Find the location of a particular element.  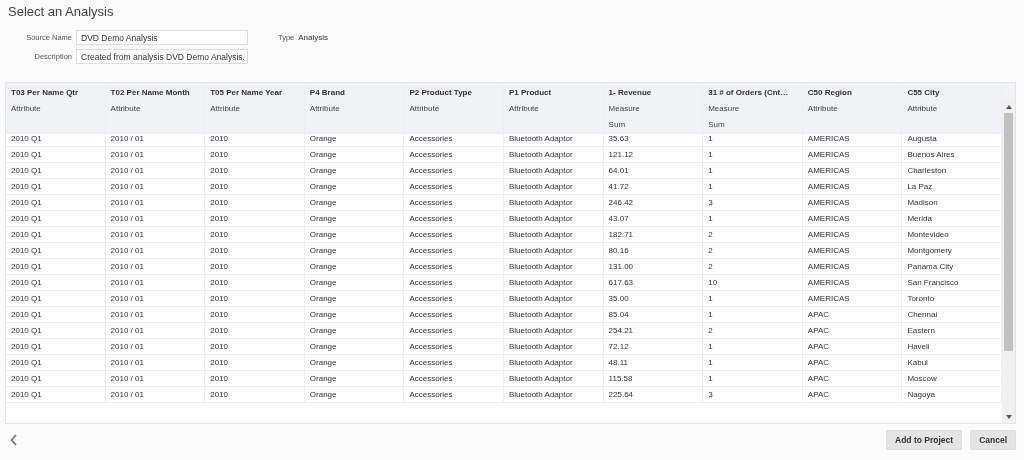

table-cell: San Francisco is located at coordinates (952, 283).